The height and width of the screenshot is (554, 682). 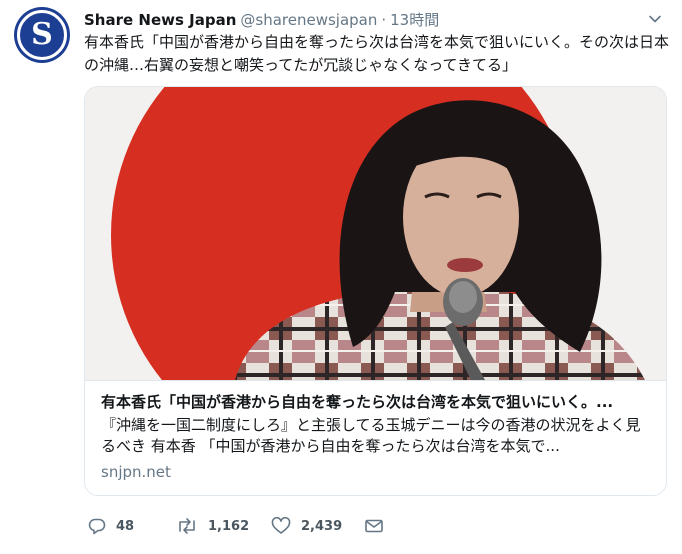 What do you see at coordinates (187, 526) in the screenshot?
I see `retweet-icon` at bounding box center [187, 526].